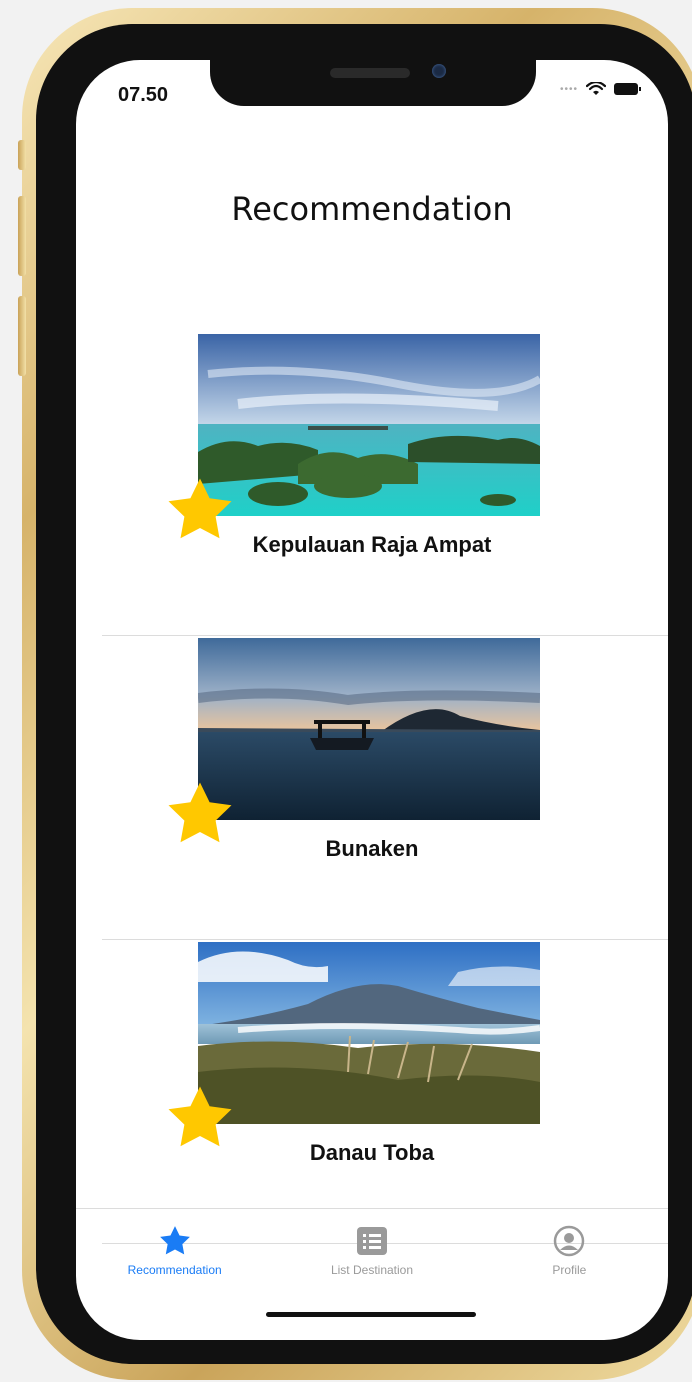 The height and width of the screenshot is (1382, 692). What do you see at coordinates (370, 73) in the screenshot?
I see `speaker` at bounding box center [370, 73].